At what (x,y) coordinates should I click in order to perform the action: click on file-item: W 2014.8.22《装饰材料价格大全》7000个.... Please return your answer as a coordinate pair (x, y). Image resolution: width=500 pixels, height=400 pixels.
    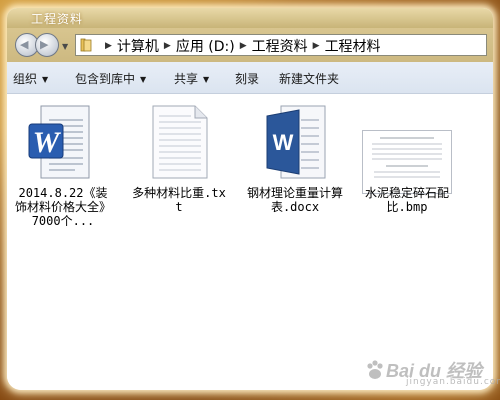
    Looking at the image, I should click on (63, 182).